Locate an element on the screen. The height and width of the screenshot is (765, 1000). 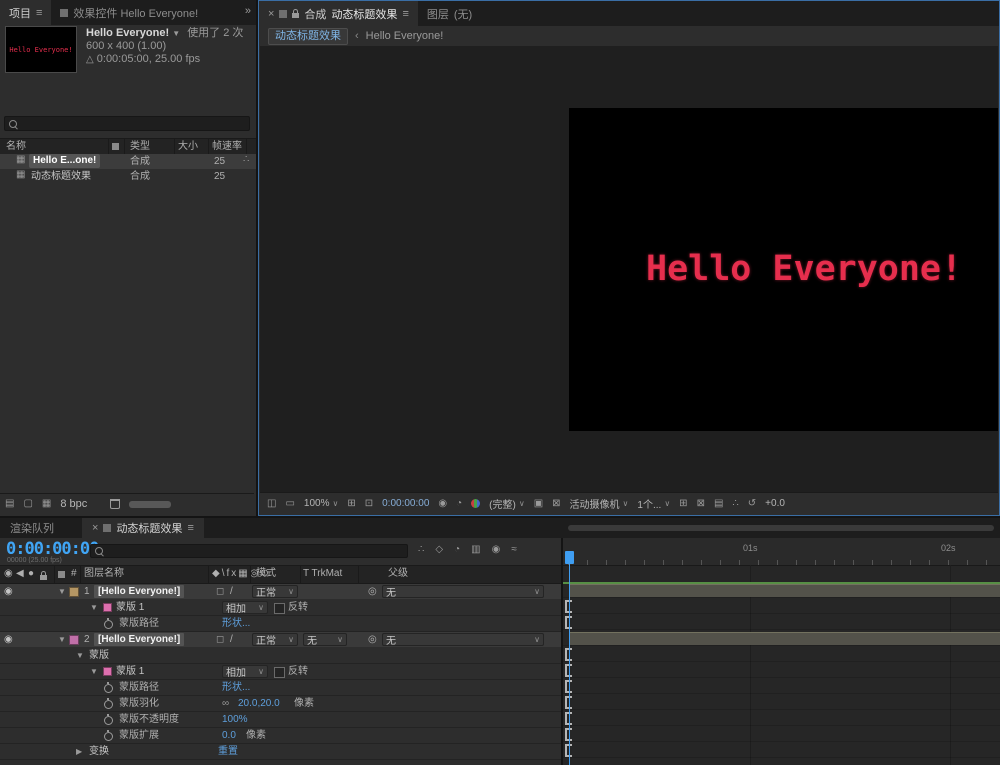
motion-blur-icon: ◉ is located at coordinates (496, 550).